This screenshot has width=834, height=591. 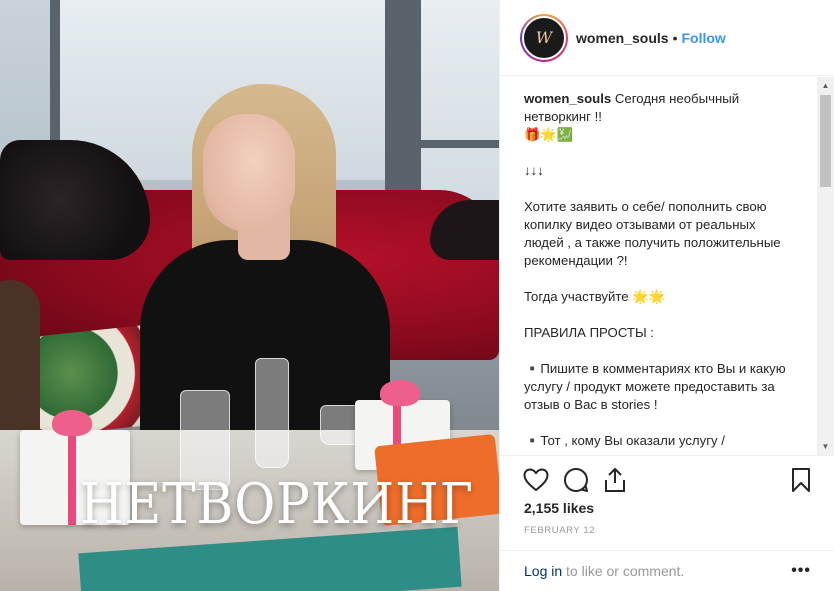 What do you see at coordinates (72, 477) in the screenshot?
I see `gift-ribbon` at bounding box center [72, 477].